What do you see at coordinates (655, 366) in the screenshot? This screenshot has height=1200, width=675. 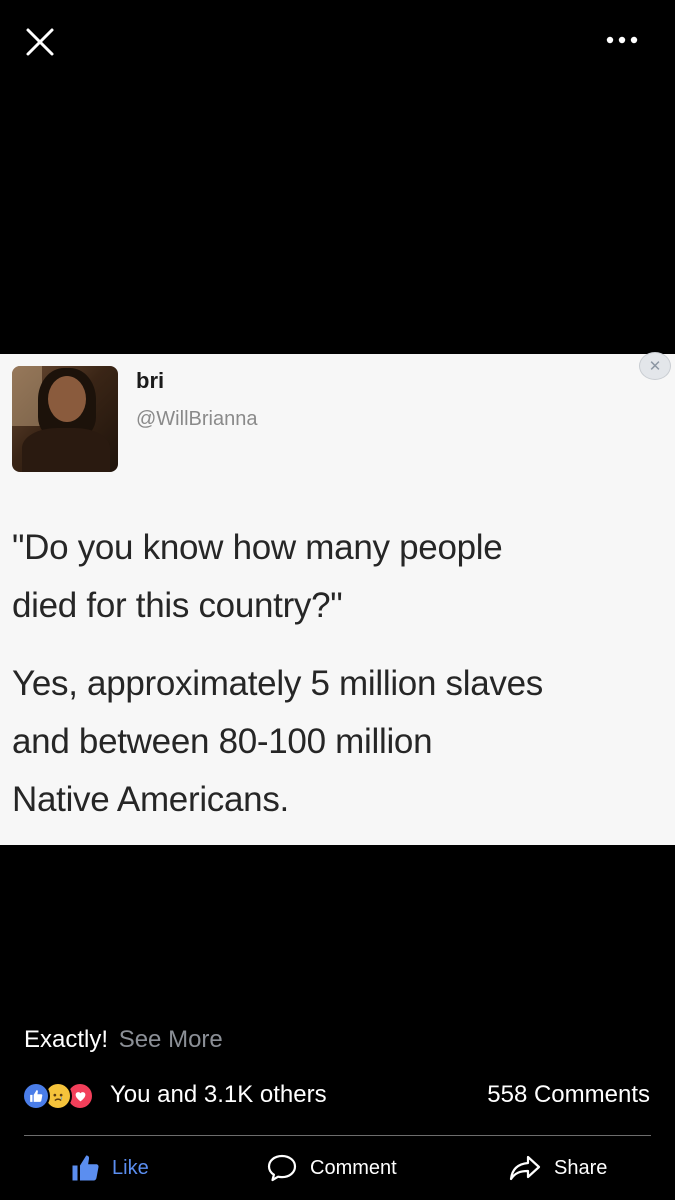 I see `tweet-close-icon: ✕` at bounding box center [655, 366].